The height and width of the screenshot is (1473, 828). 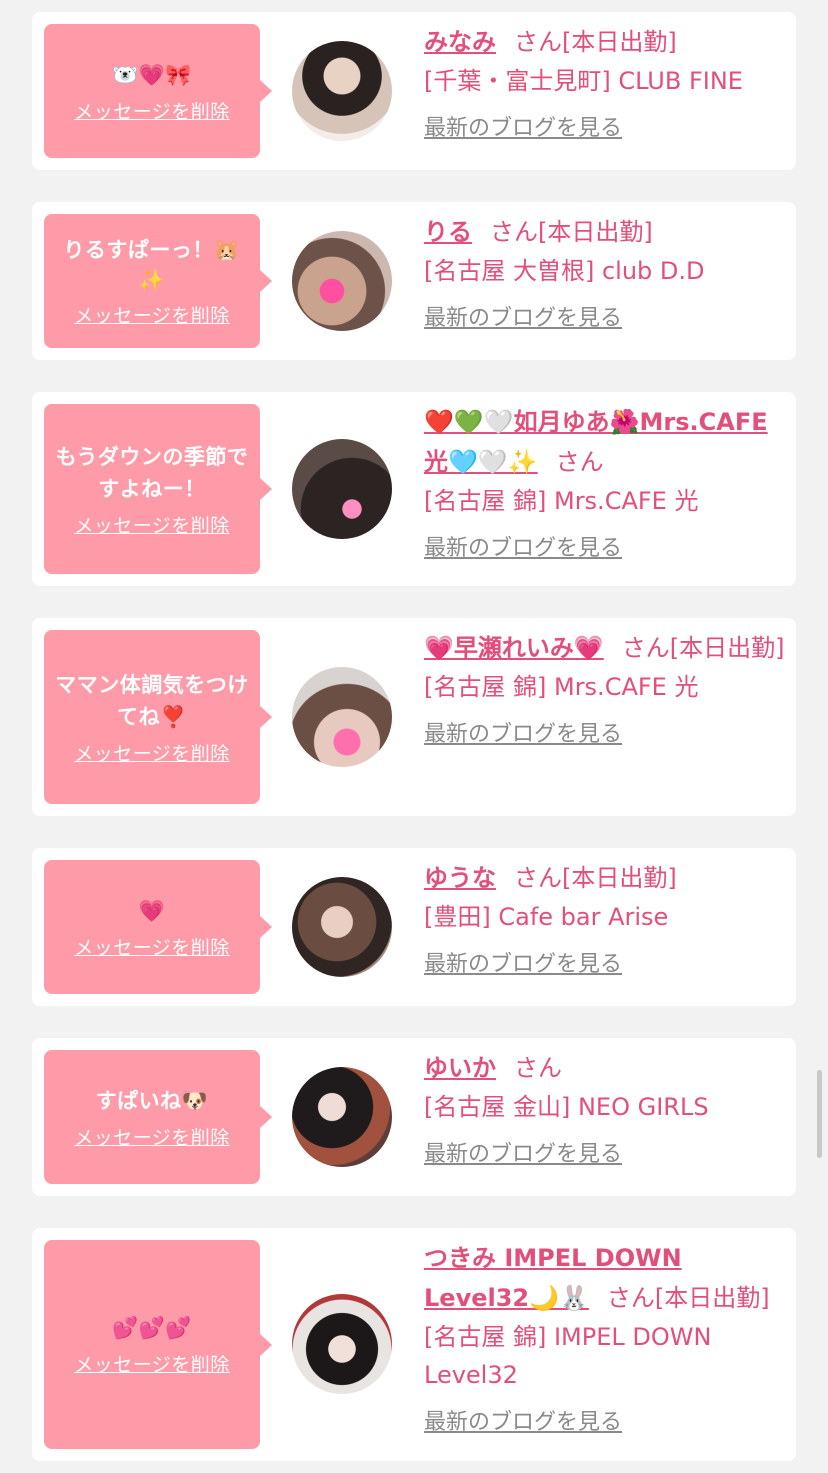 I want to click on cast-name-link: みなみ, so click(x=460, y=42).